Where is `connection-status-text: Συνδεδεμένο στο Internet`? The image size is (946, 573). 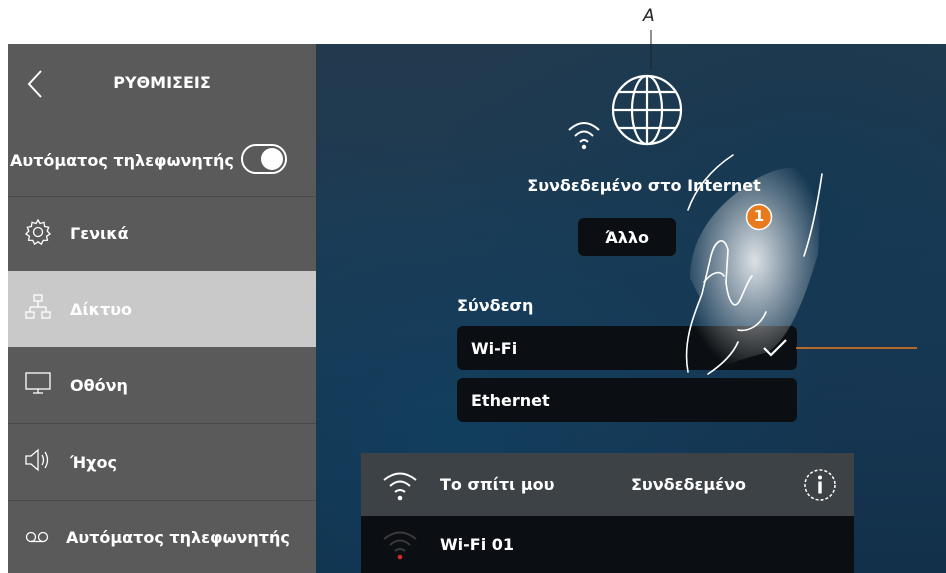 connection-status-text: Συνδεδεμένο στο Internet is located at coordinates (644, 185).